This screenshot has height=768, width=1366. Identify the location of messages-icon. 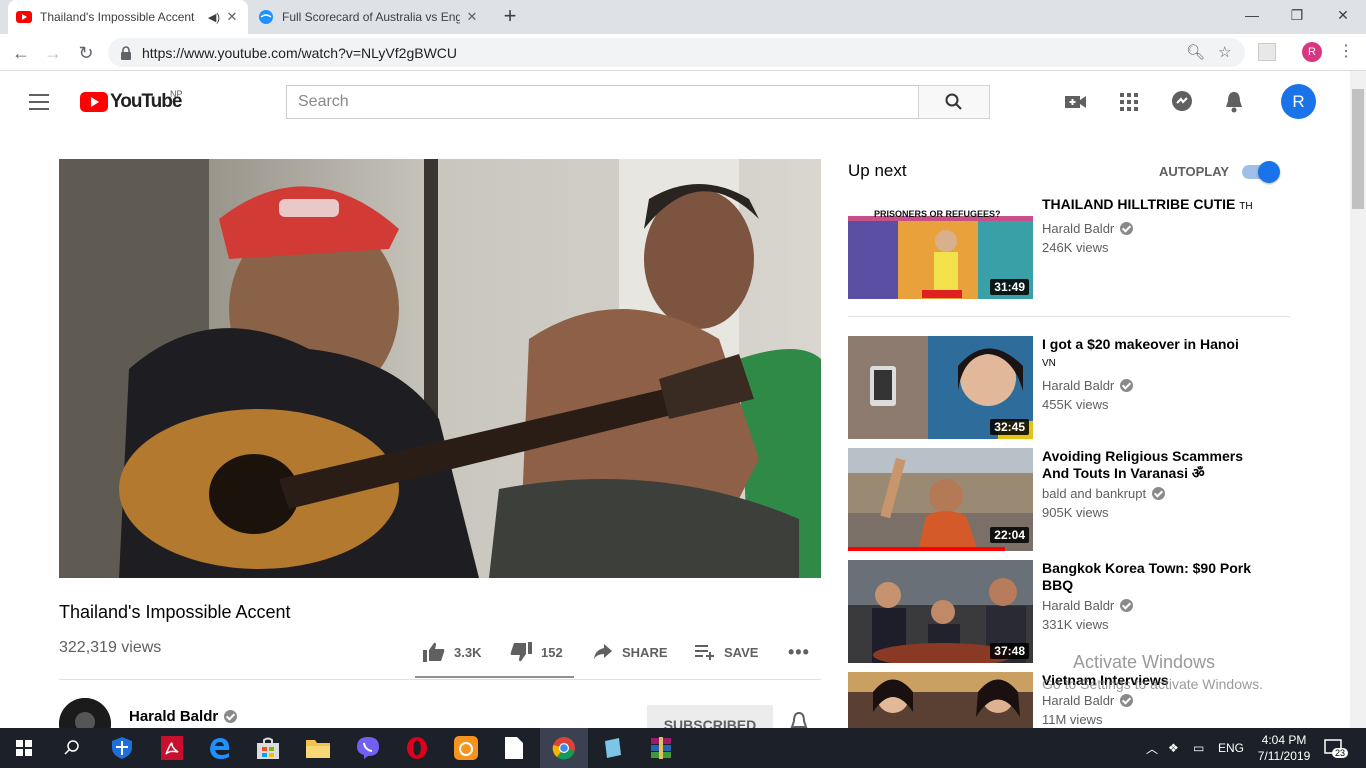
(1182, 102).